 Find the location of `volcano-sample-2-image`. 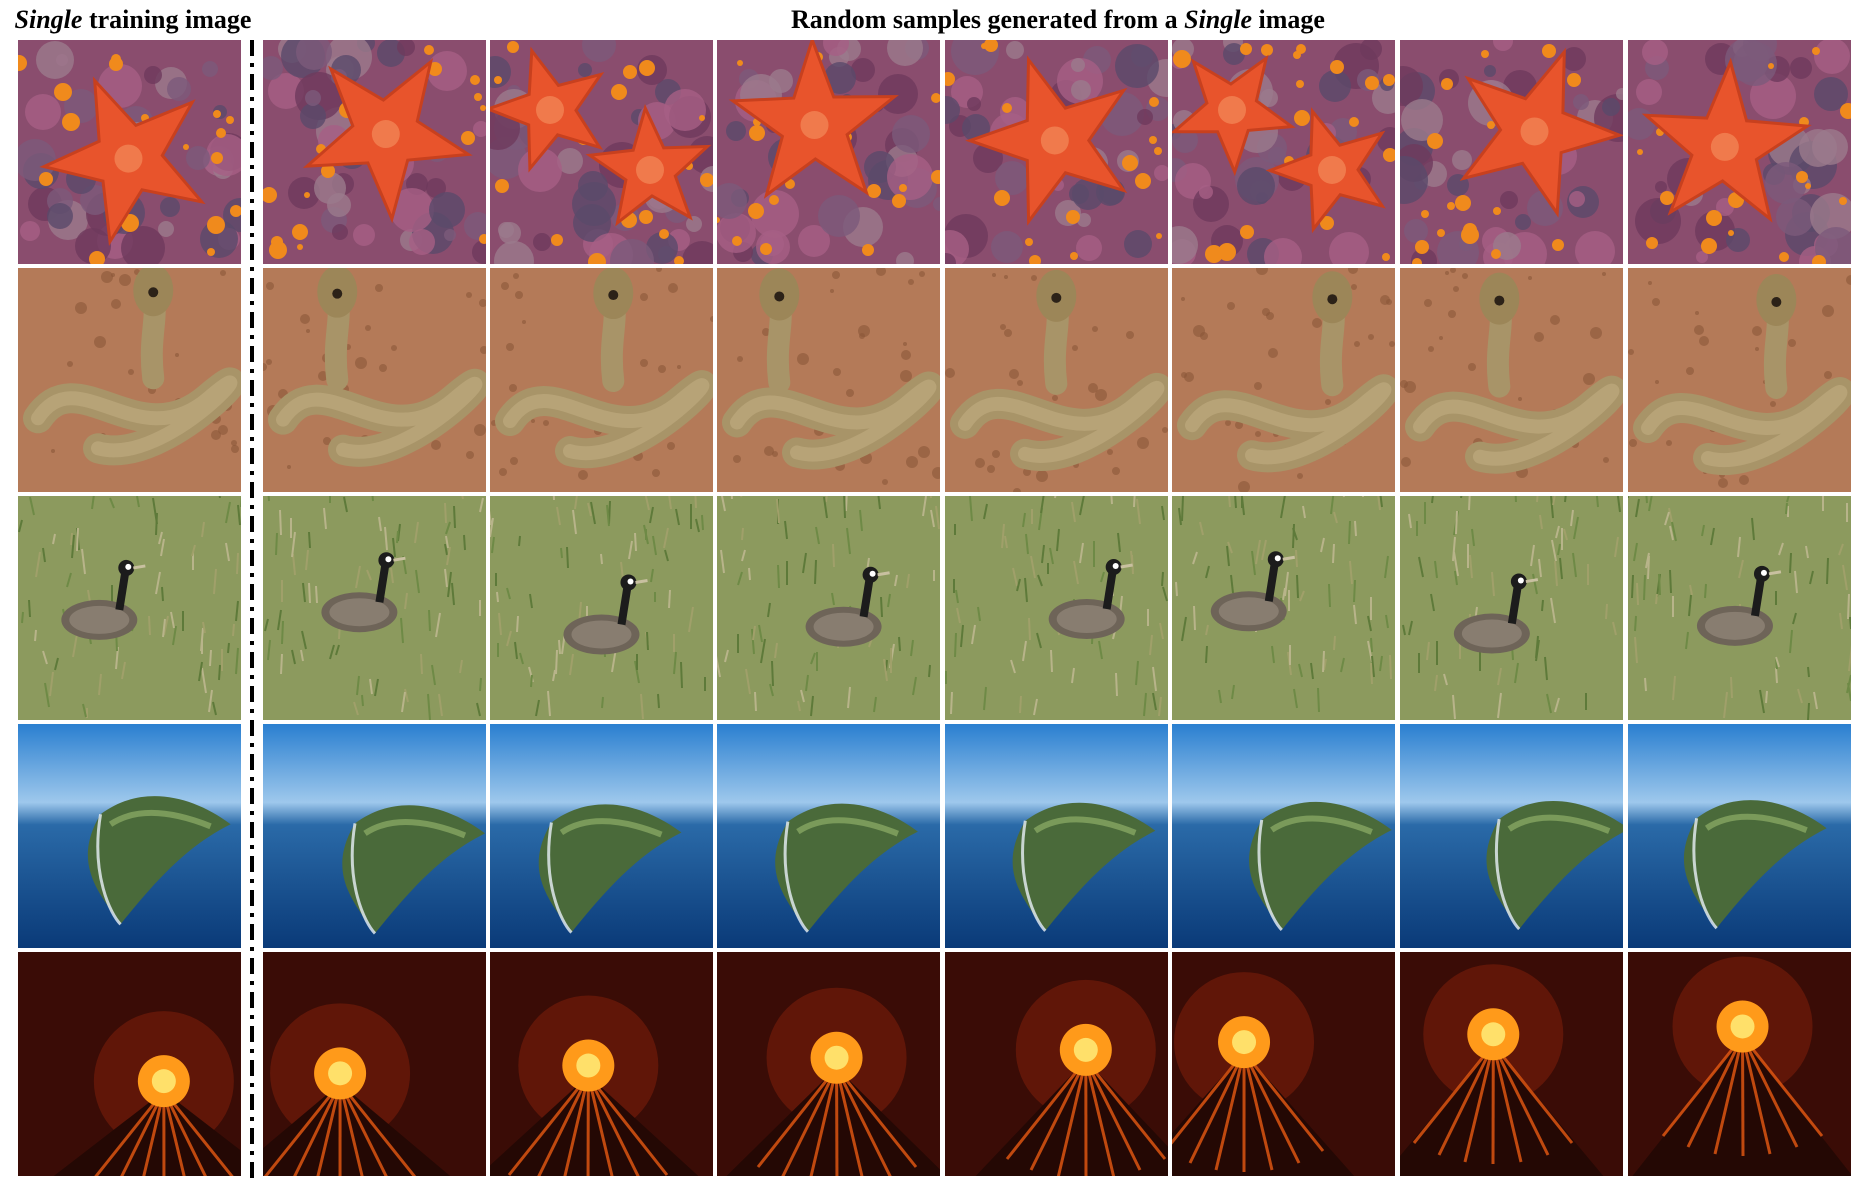

volcano-sample-2-image is located at coordinates (601, 1064).